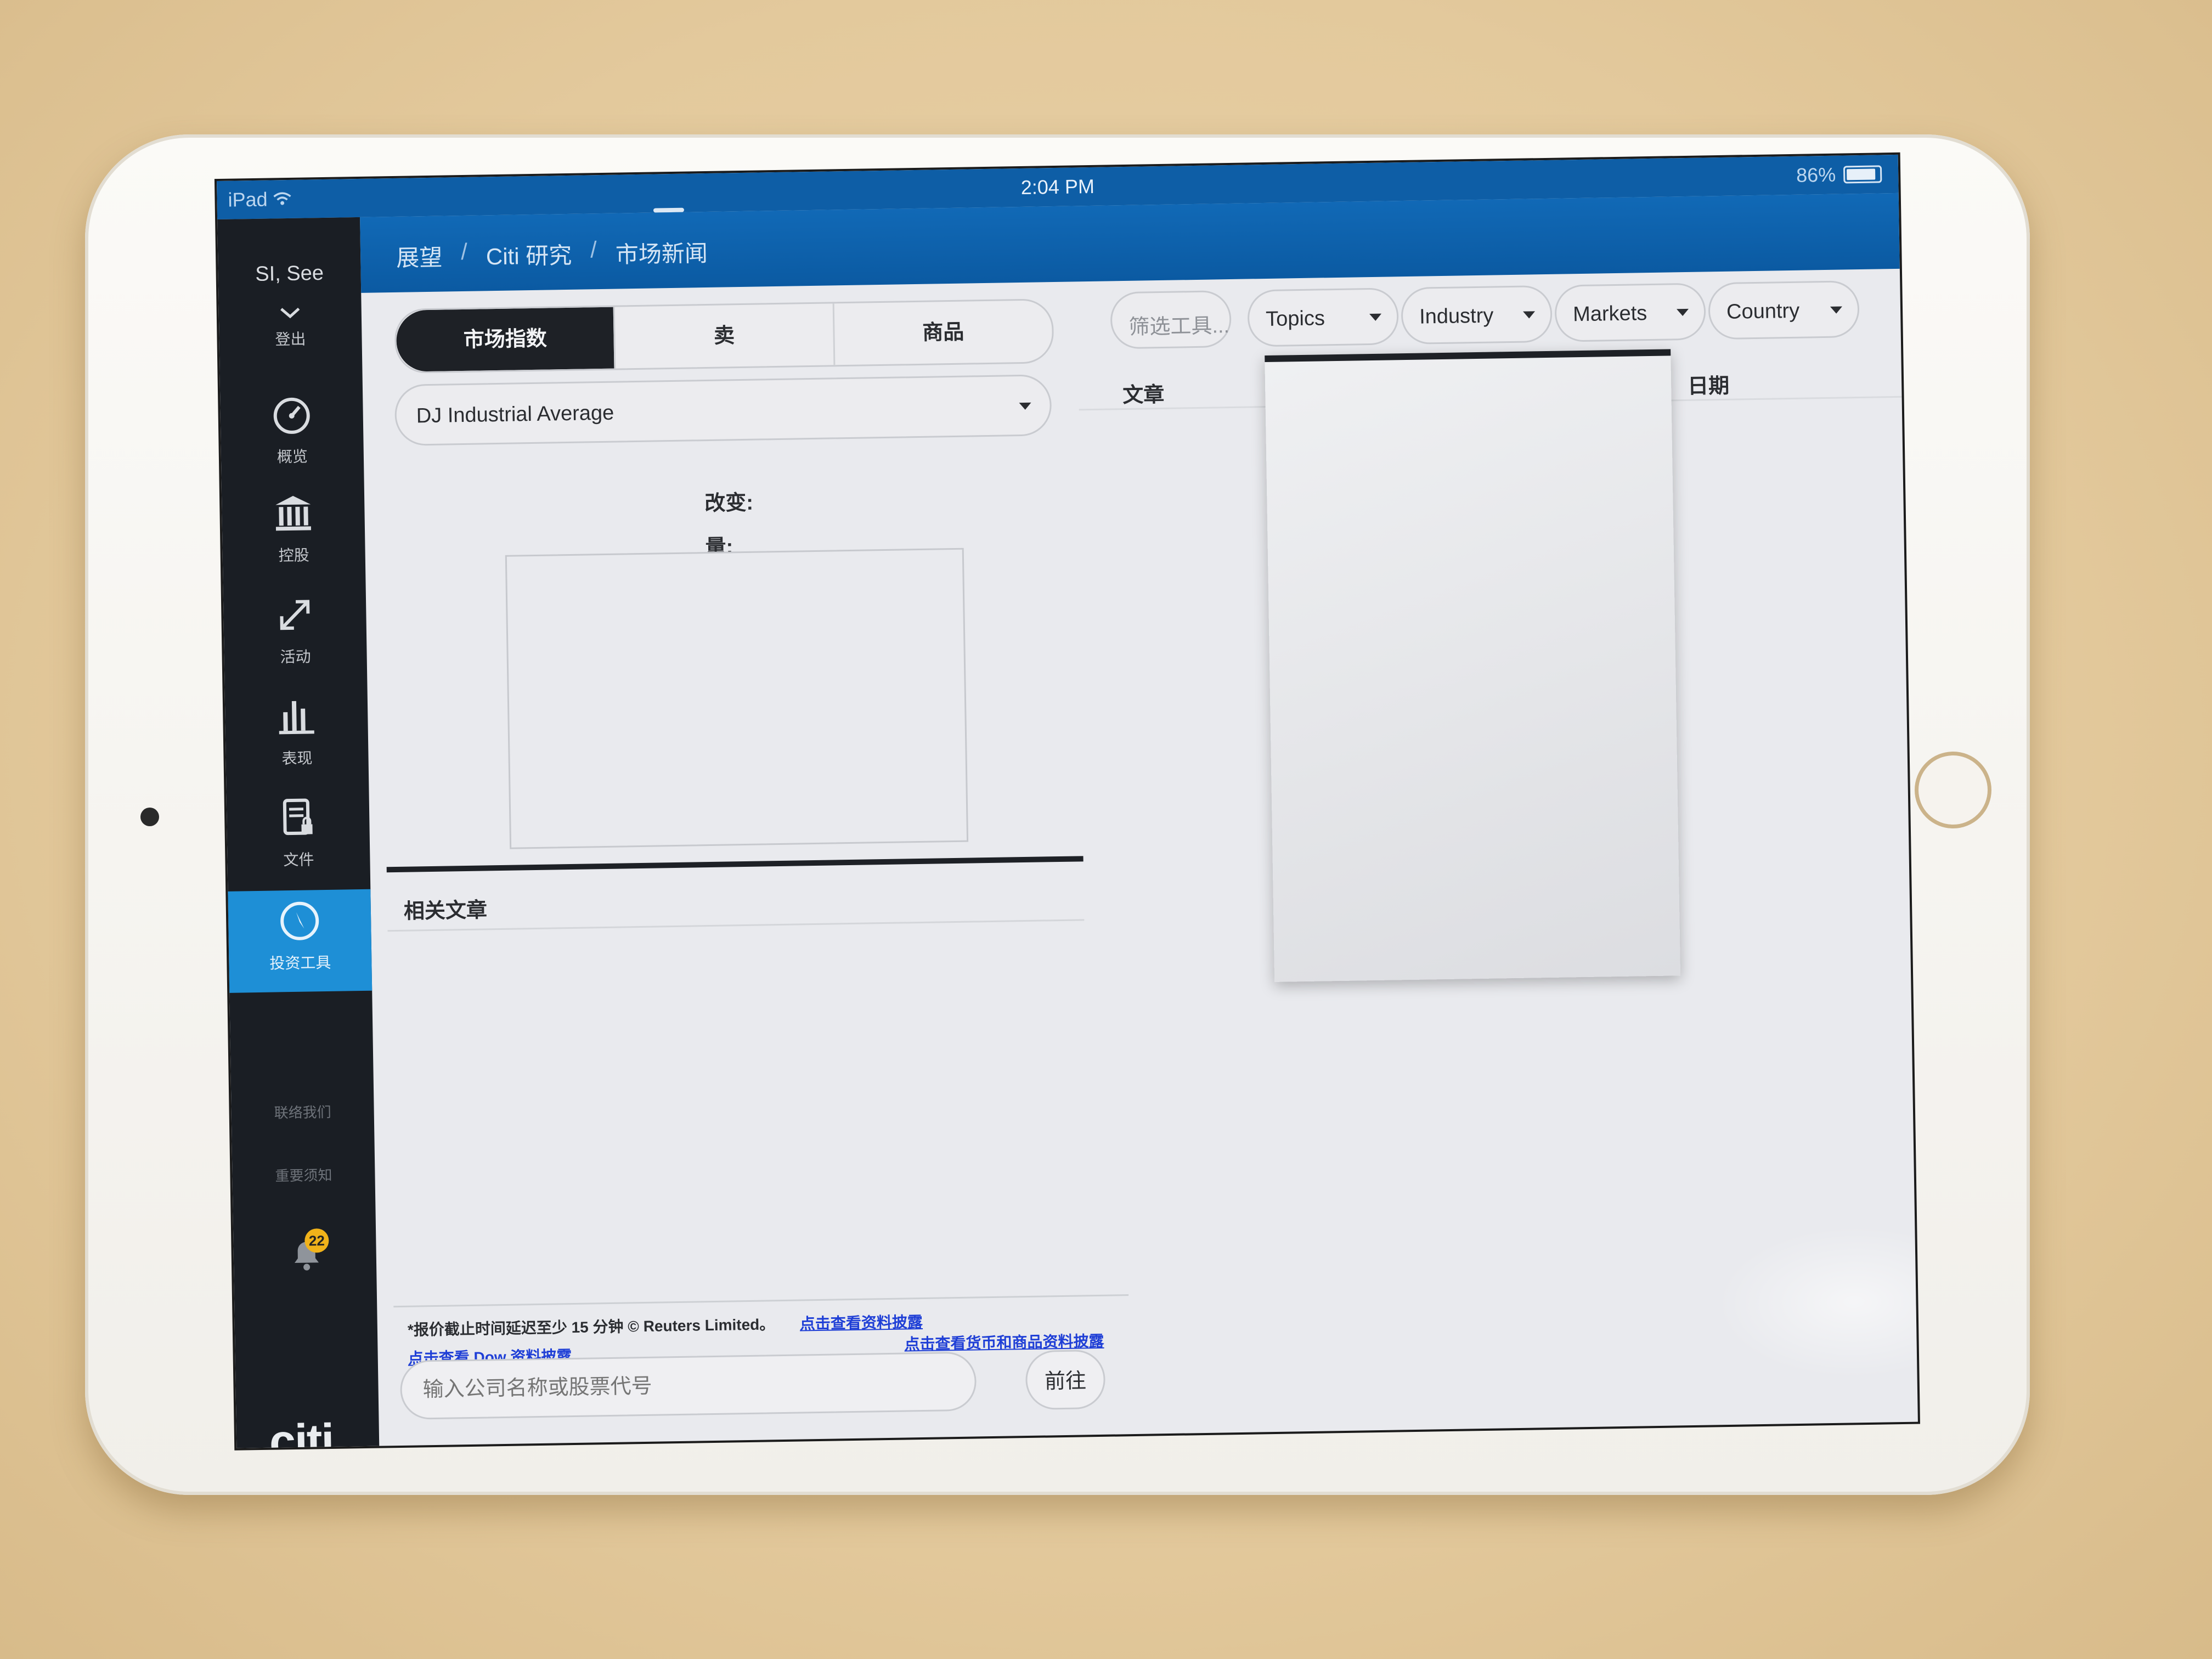 The image size is (2212, 1659). Describe the element at coordinates (505, 339) in the screenshot. I see `tab-market-index: 市场指数` at that location.